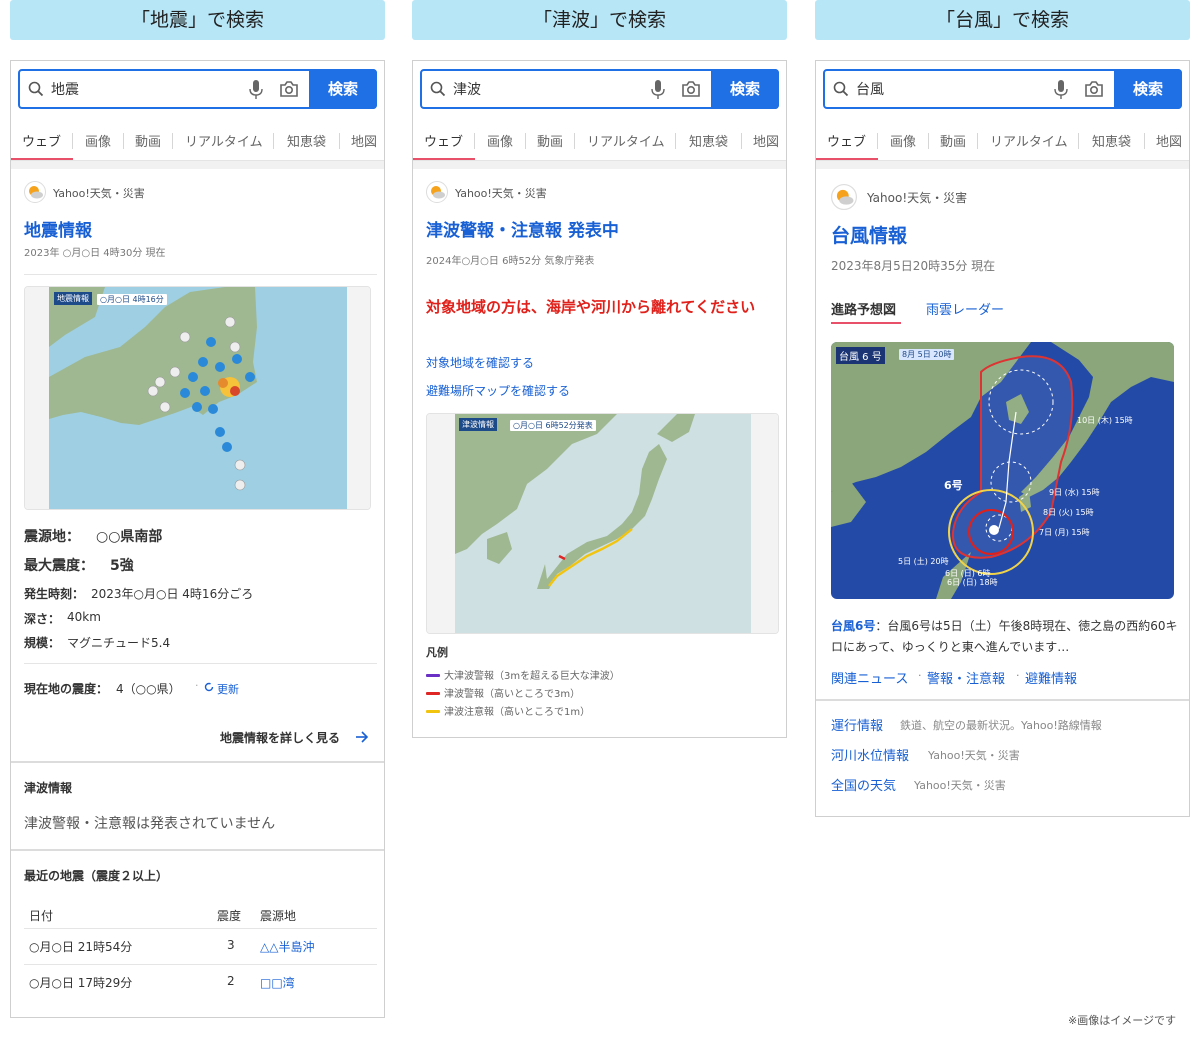 This screenshot has width=1200, height=1040. What do you see at coordinates (287, 946) in the screenshot?
I see `table-cell-epicenter: △△半島沖` at bounding box center [287, 946].